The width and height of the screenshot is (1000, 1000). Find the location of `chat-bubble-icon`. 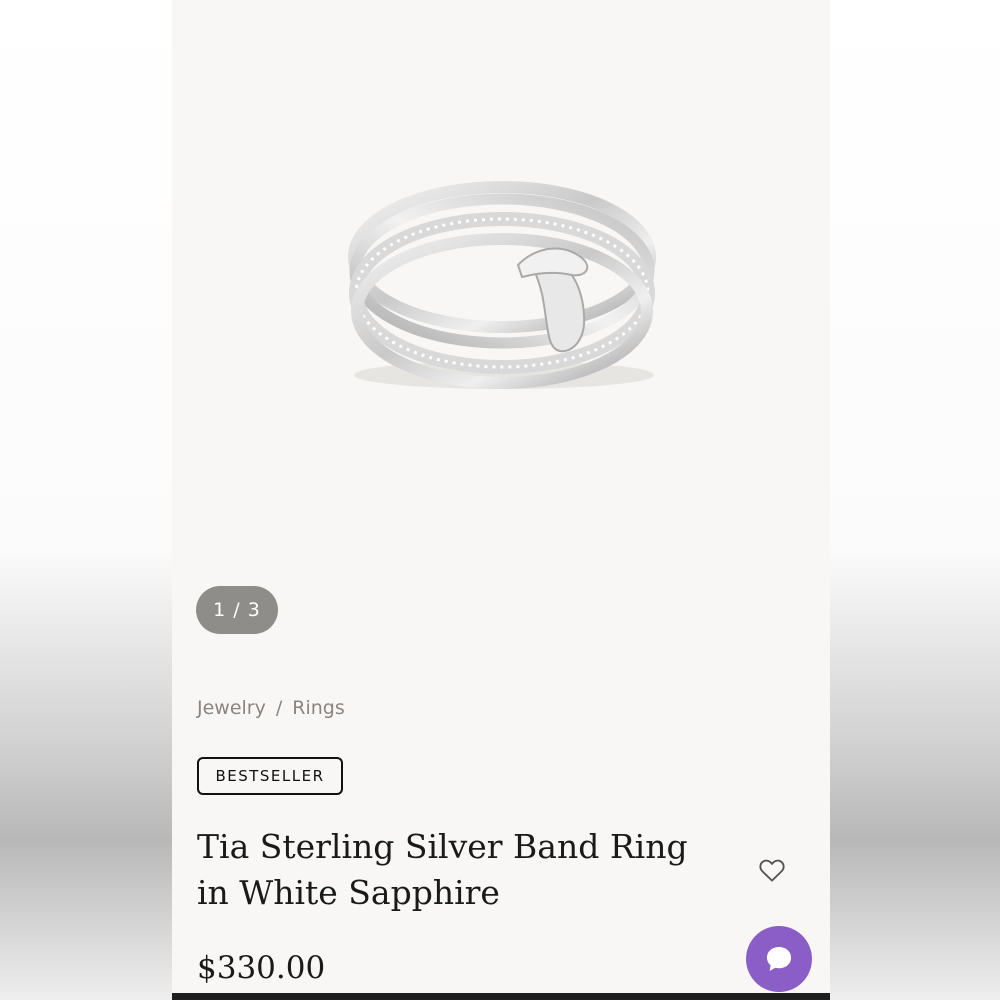

chat-bubble-icon is located at coordinates (779, 959).